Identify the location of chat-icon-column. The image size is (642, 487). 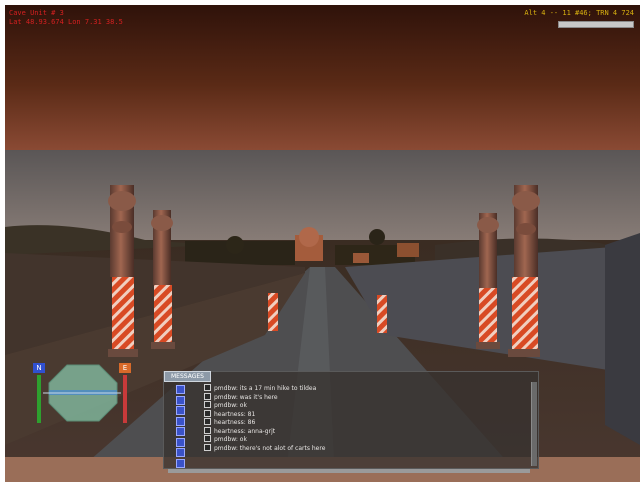
(180, 427).